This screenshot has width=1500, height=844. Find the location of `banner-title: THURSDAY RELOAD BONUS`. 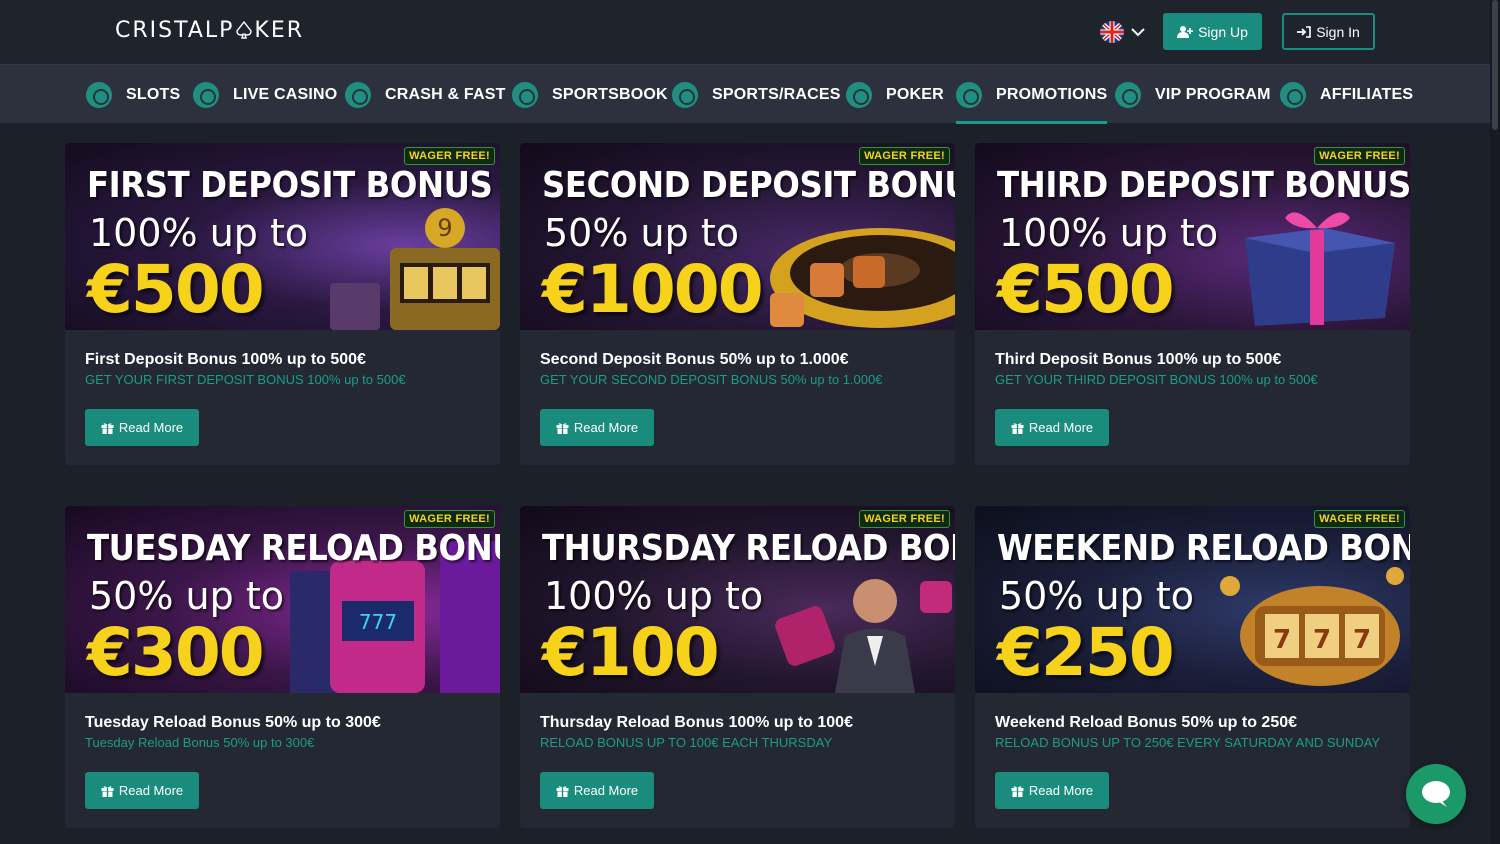

banner-title: THURSDAY RELOAD BONUS is located at coordinates (748, 548).